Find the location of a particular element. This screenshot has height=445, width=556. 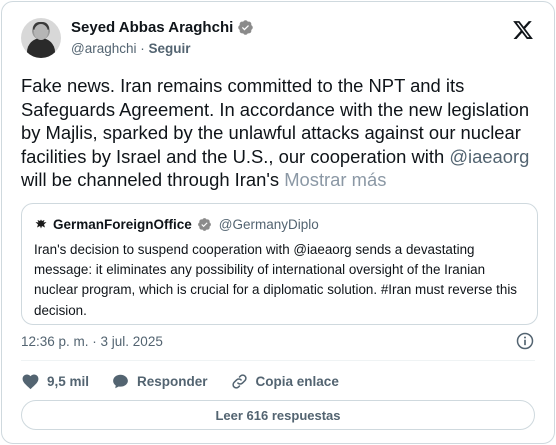

author-display-name: Seyed Abbas Araghchi is located at coordinates (152, 27).